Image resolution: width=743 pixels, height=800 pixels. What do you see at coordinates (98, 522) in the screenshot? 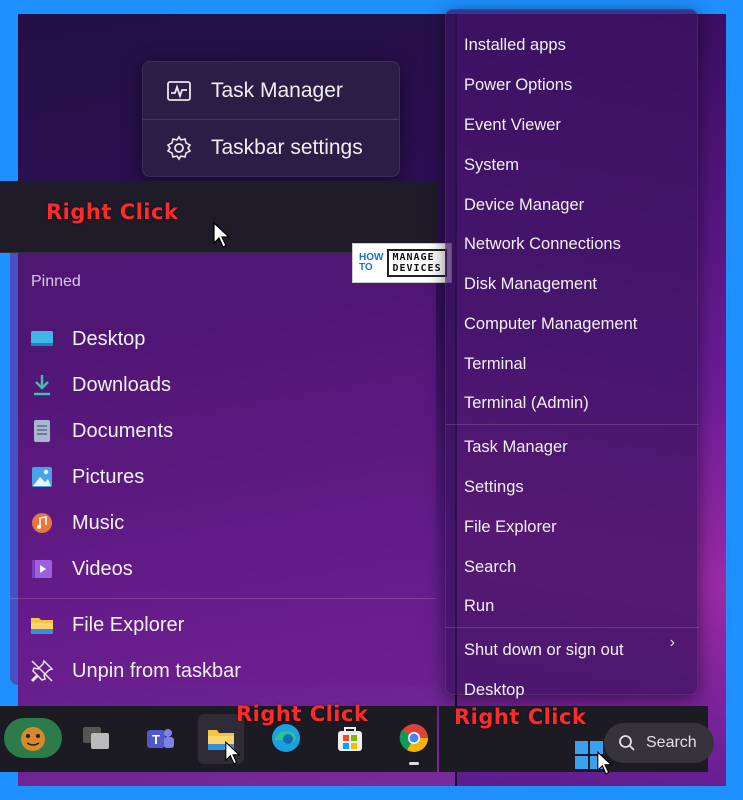
I see `jump-item-label: Music` at bounding box center [98, 522].